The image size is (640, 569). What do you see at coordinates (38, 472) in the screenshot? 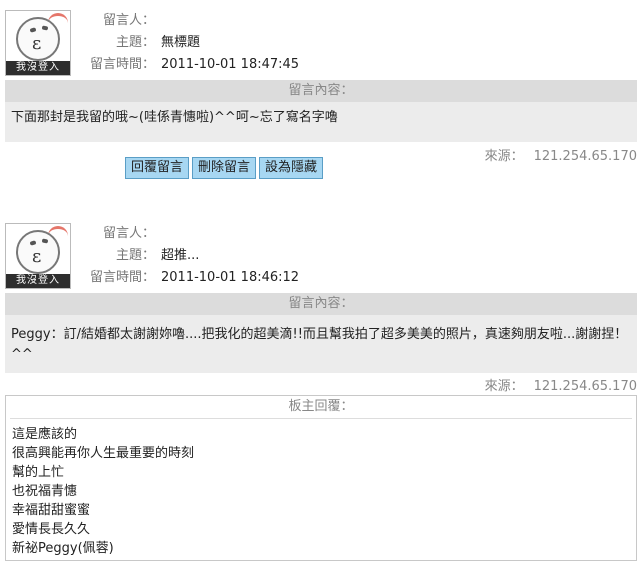
I see `reply-line: 幫的上忙` at bounding box center [38, 472].